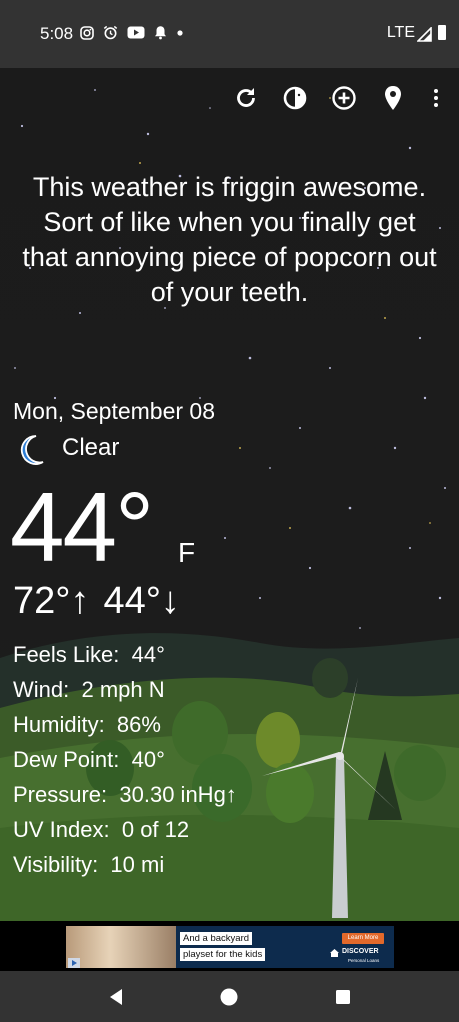  I want to click on alarm-icon, so click(110, 32).